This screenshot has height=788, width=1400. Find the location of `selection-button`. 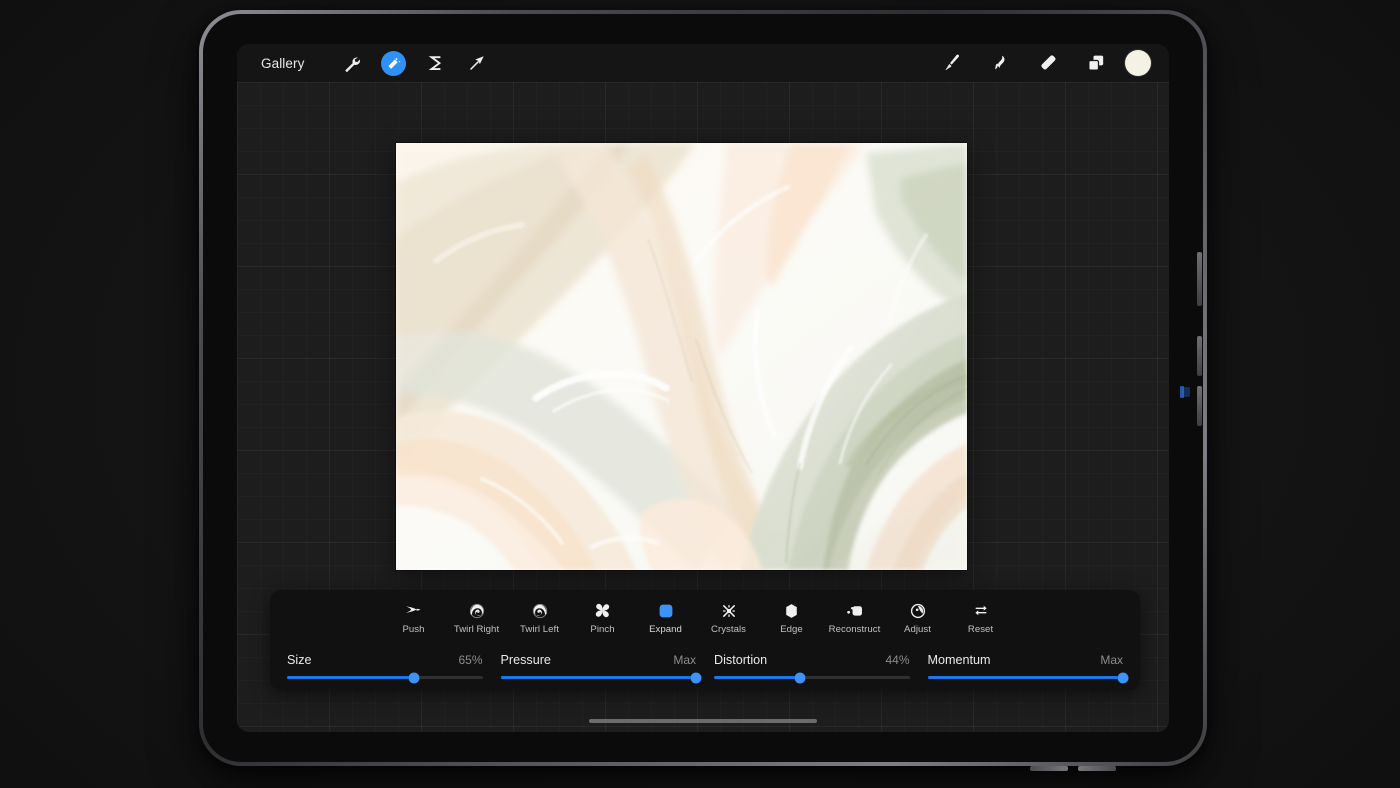

selection-button is located at coordinates (435, 63).